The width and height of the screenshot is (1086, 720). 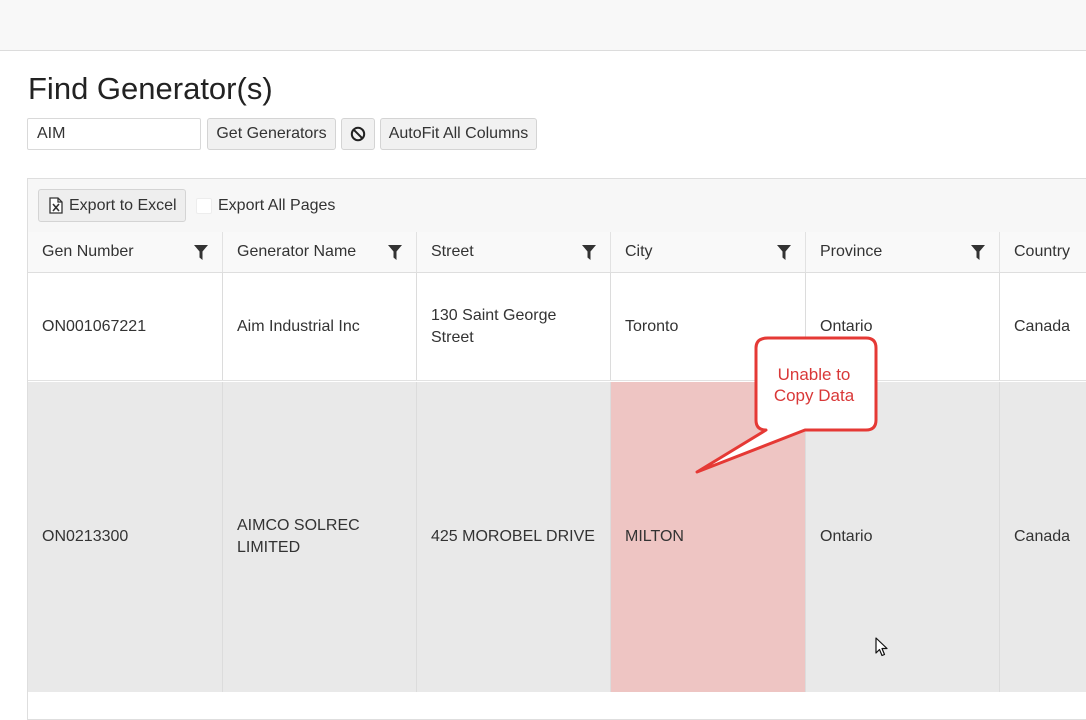 I want to click on column-header-label: Generator Name, so click(x=297, y=251).